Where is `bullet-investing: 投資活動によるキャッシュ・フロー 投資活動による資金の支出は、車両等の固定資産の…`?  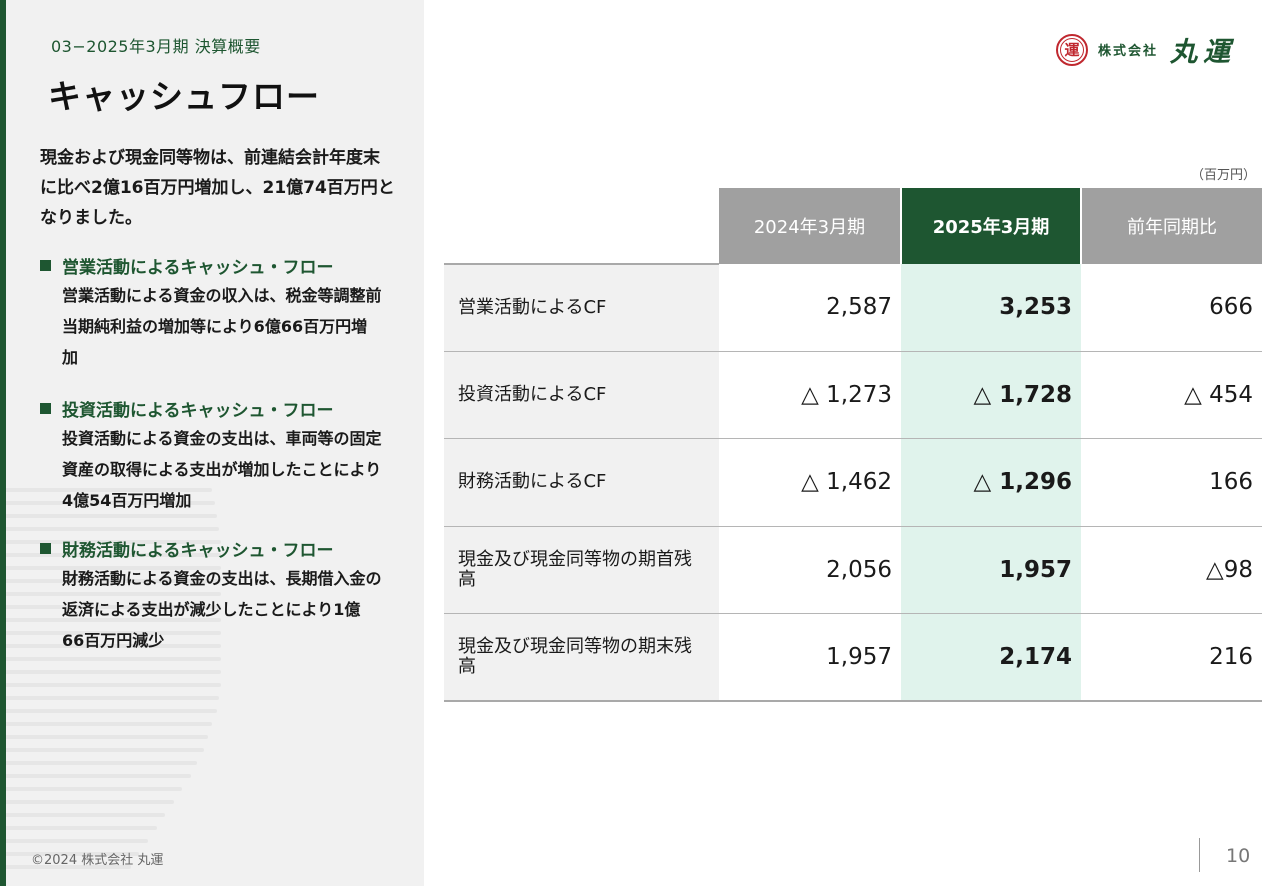 bullet-investing: 投資活動によるキャッシュ・フロー 投資活動による資金の支出は、車両等の固定資産の… is located at coordinates (212, 454).